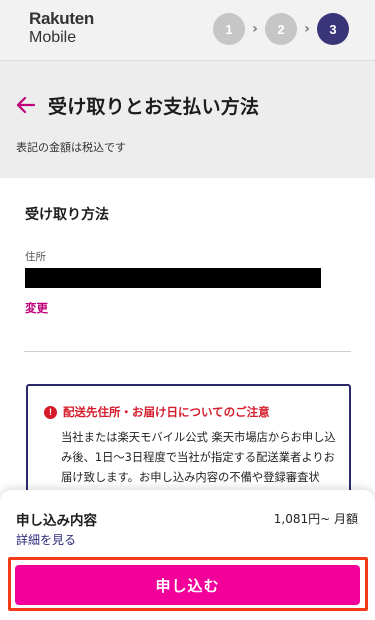  I want to click on change-address-link: 変更, so click(36, 308).